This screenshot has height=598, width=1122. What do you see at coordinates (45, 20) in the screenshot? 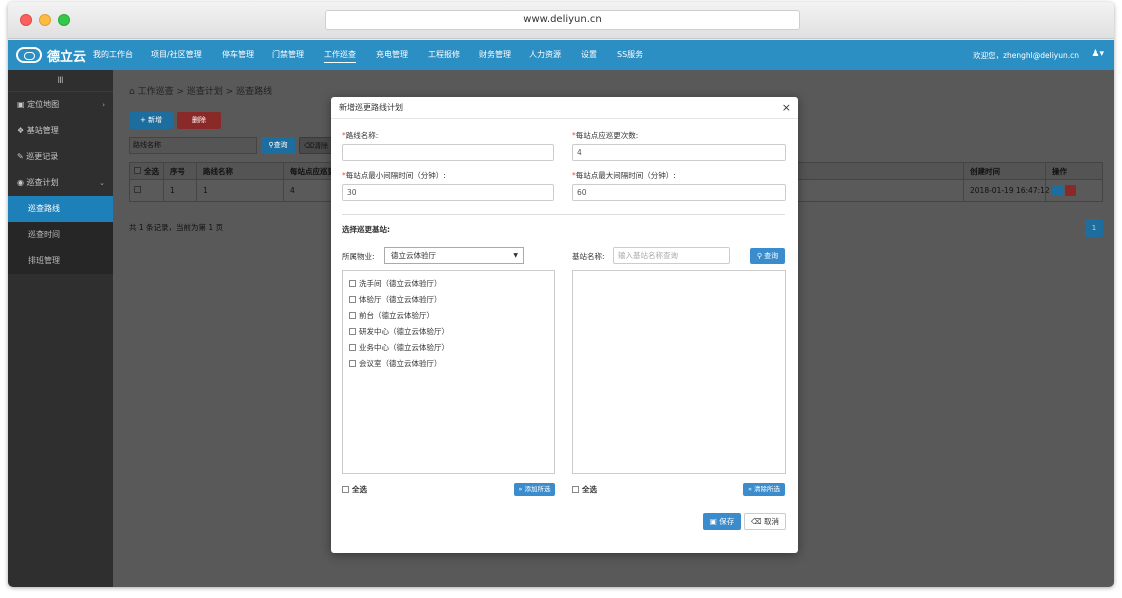
I see `minimize-window-button` at bounding box center [45, 20].